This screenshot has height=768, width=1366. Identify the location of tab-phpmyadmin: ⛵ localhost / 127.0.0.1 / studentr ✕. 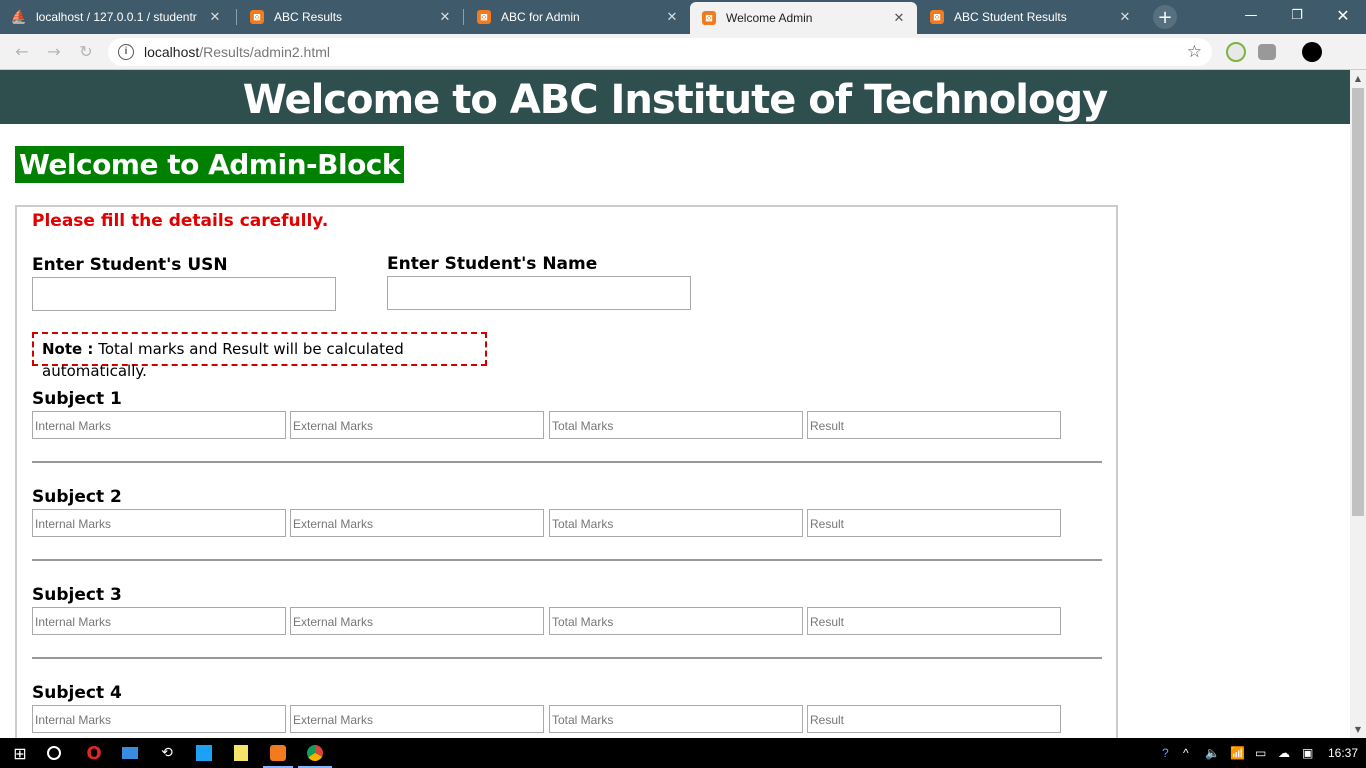
(116, 17).